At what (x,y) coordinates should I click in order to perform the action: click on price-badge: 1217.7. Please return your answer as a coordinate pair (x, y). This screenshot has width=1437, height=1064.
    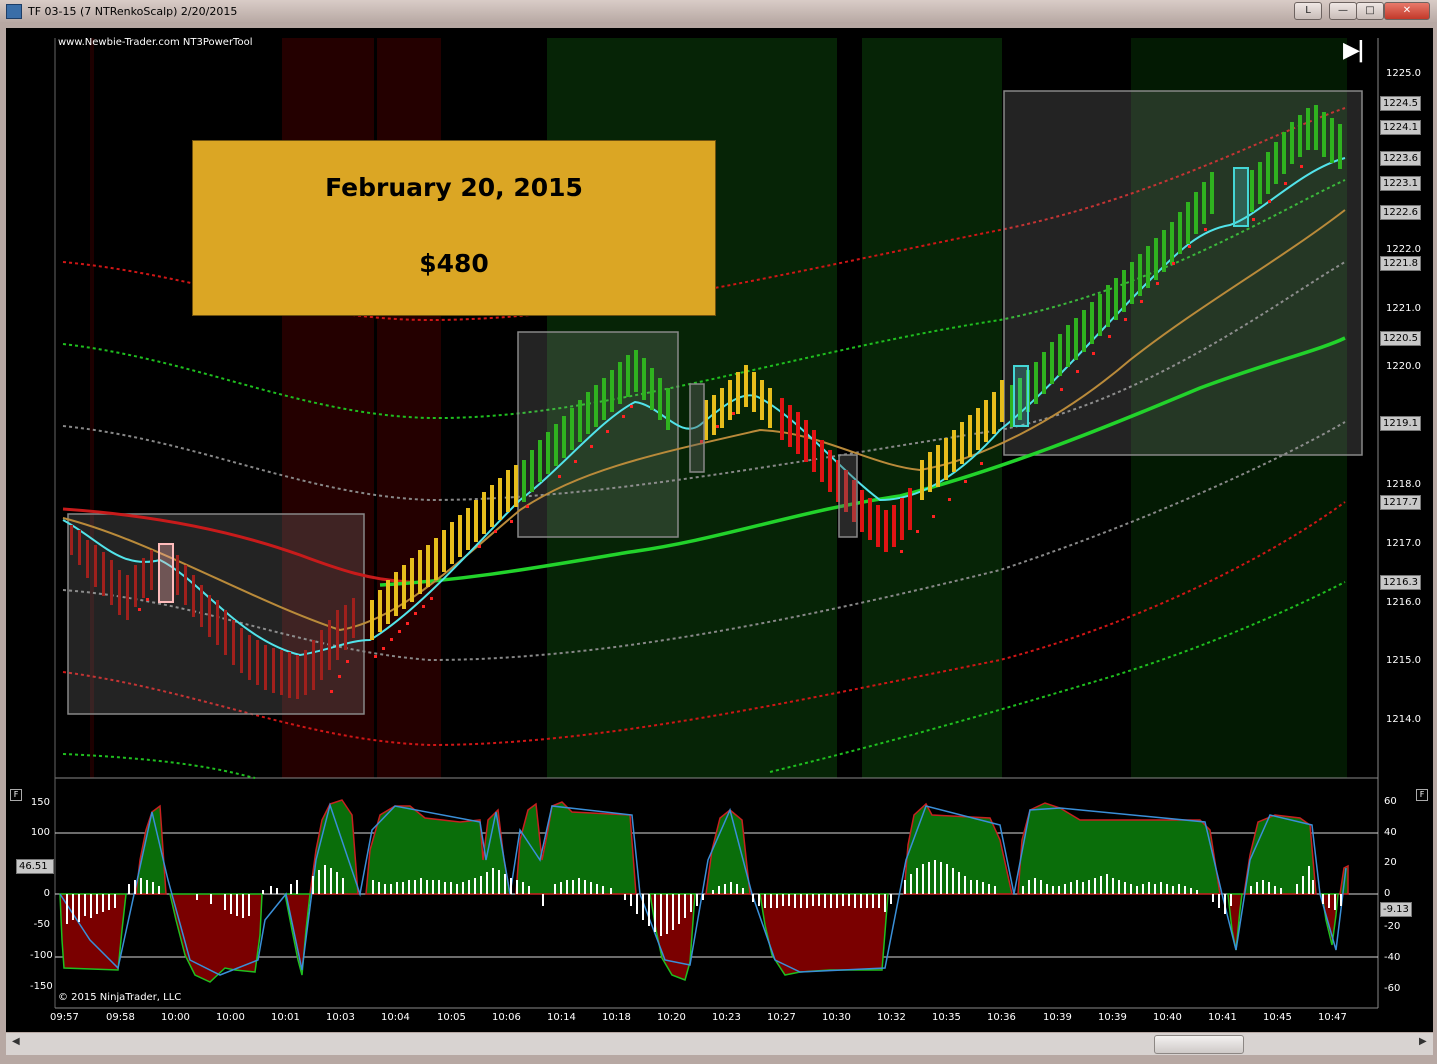
    Looking at the image, I should click on (1400, 502).